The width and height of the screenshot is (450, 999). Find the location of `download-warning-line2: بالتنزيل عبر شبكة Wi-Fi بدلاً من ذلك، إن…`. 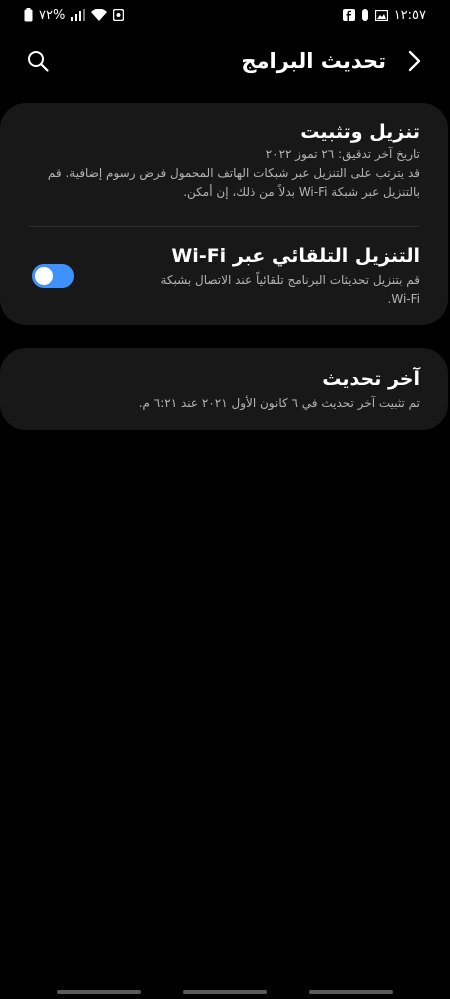

download-warning-line2: بالتنزيل عبر شبكة Wi-Fi بدلاً من ذلك، إن… is located at coordinates (301, 192).